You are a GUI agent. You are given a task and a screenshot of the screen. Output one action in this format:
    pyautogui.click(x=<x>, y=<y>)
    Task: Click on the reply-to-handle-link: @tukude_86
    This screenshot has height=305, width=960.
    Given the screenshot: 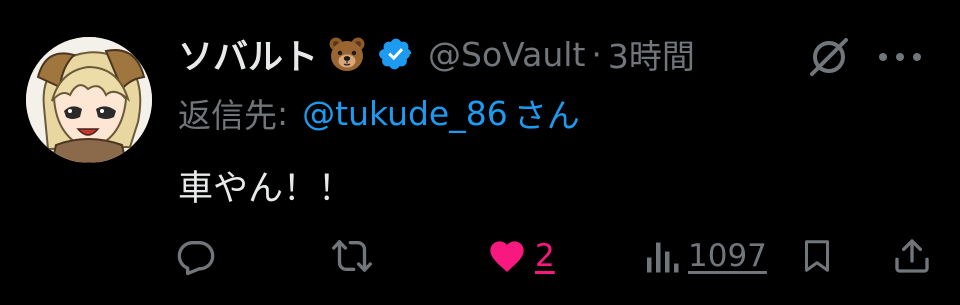 What is the action you would take?
    pyautogui.click(x=405, y=113)
    